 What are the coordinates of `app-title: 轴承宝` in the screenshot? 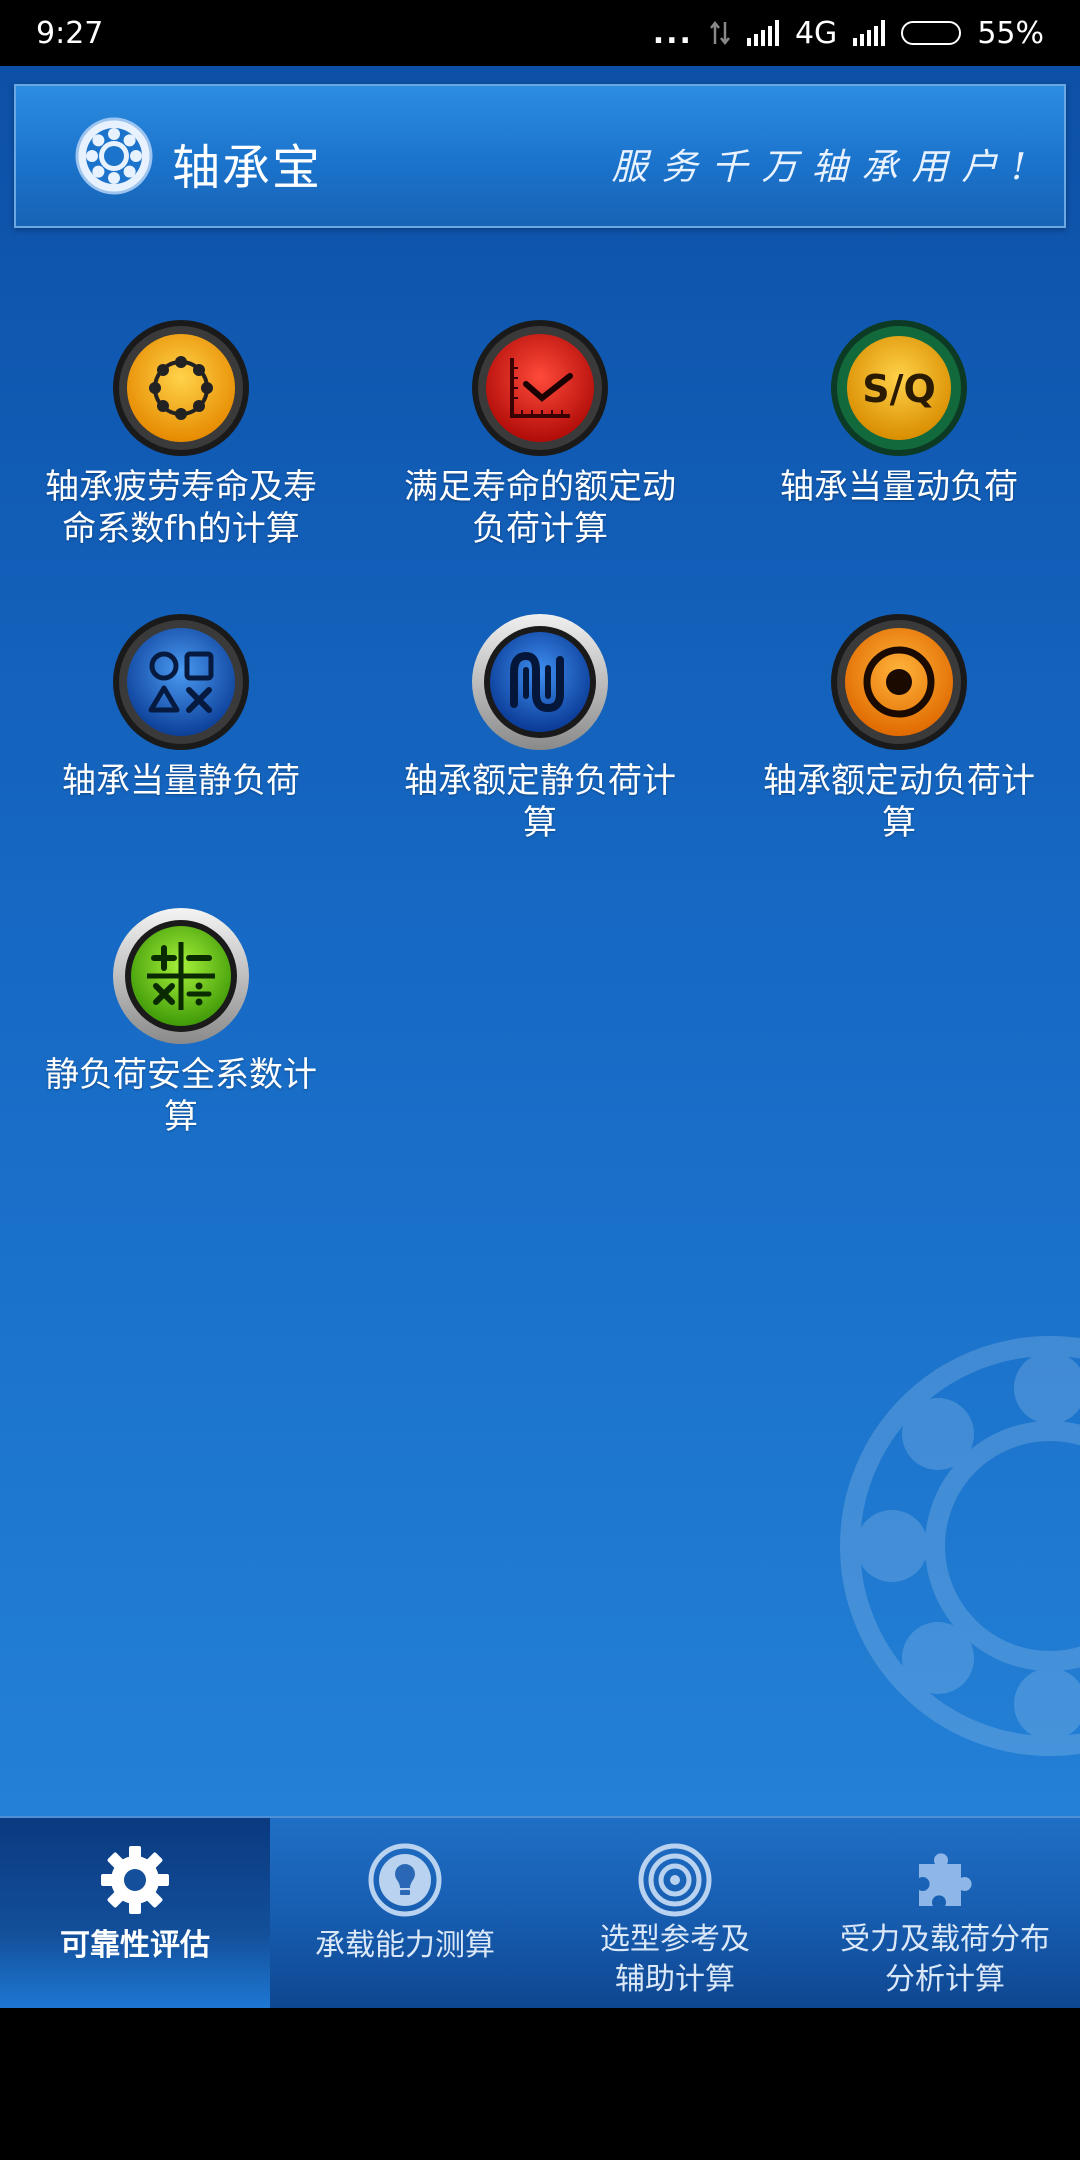 It's located at (247, 168).